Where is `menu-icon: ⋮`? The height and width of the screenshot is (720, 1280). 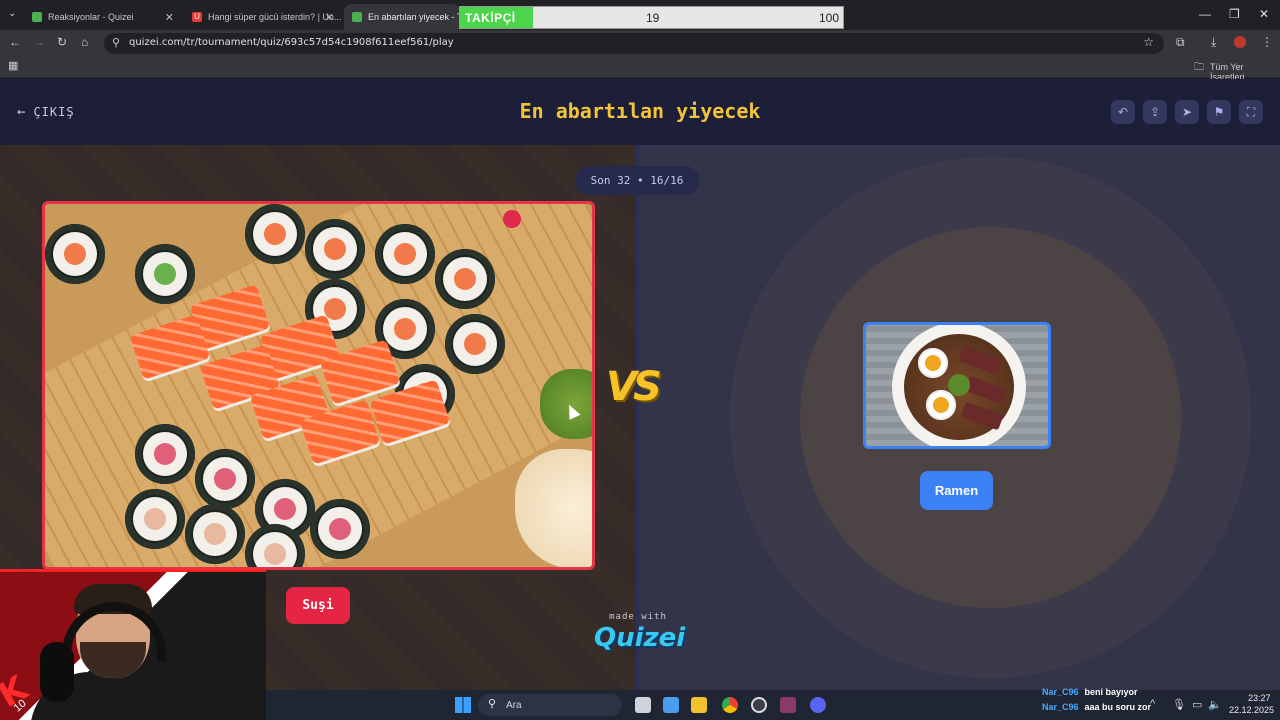 menu-icon: ⋮ is located at coordinates (1267, 42).